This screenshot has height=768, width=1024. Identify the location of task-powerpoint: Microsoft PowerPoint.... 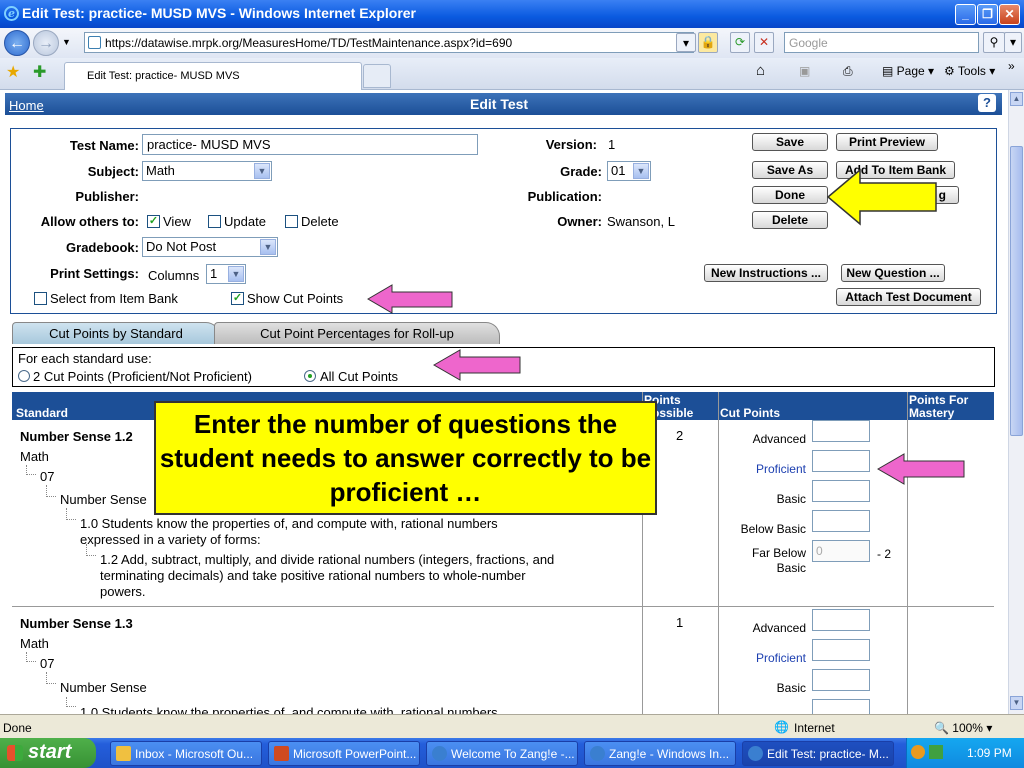
(344, 753).